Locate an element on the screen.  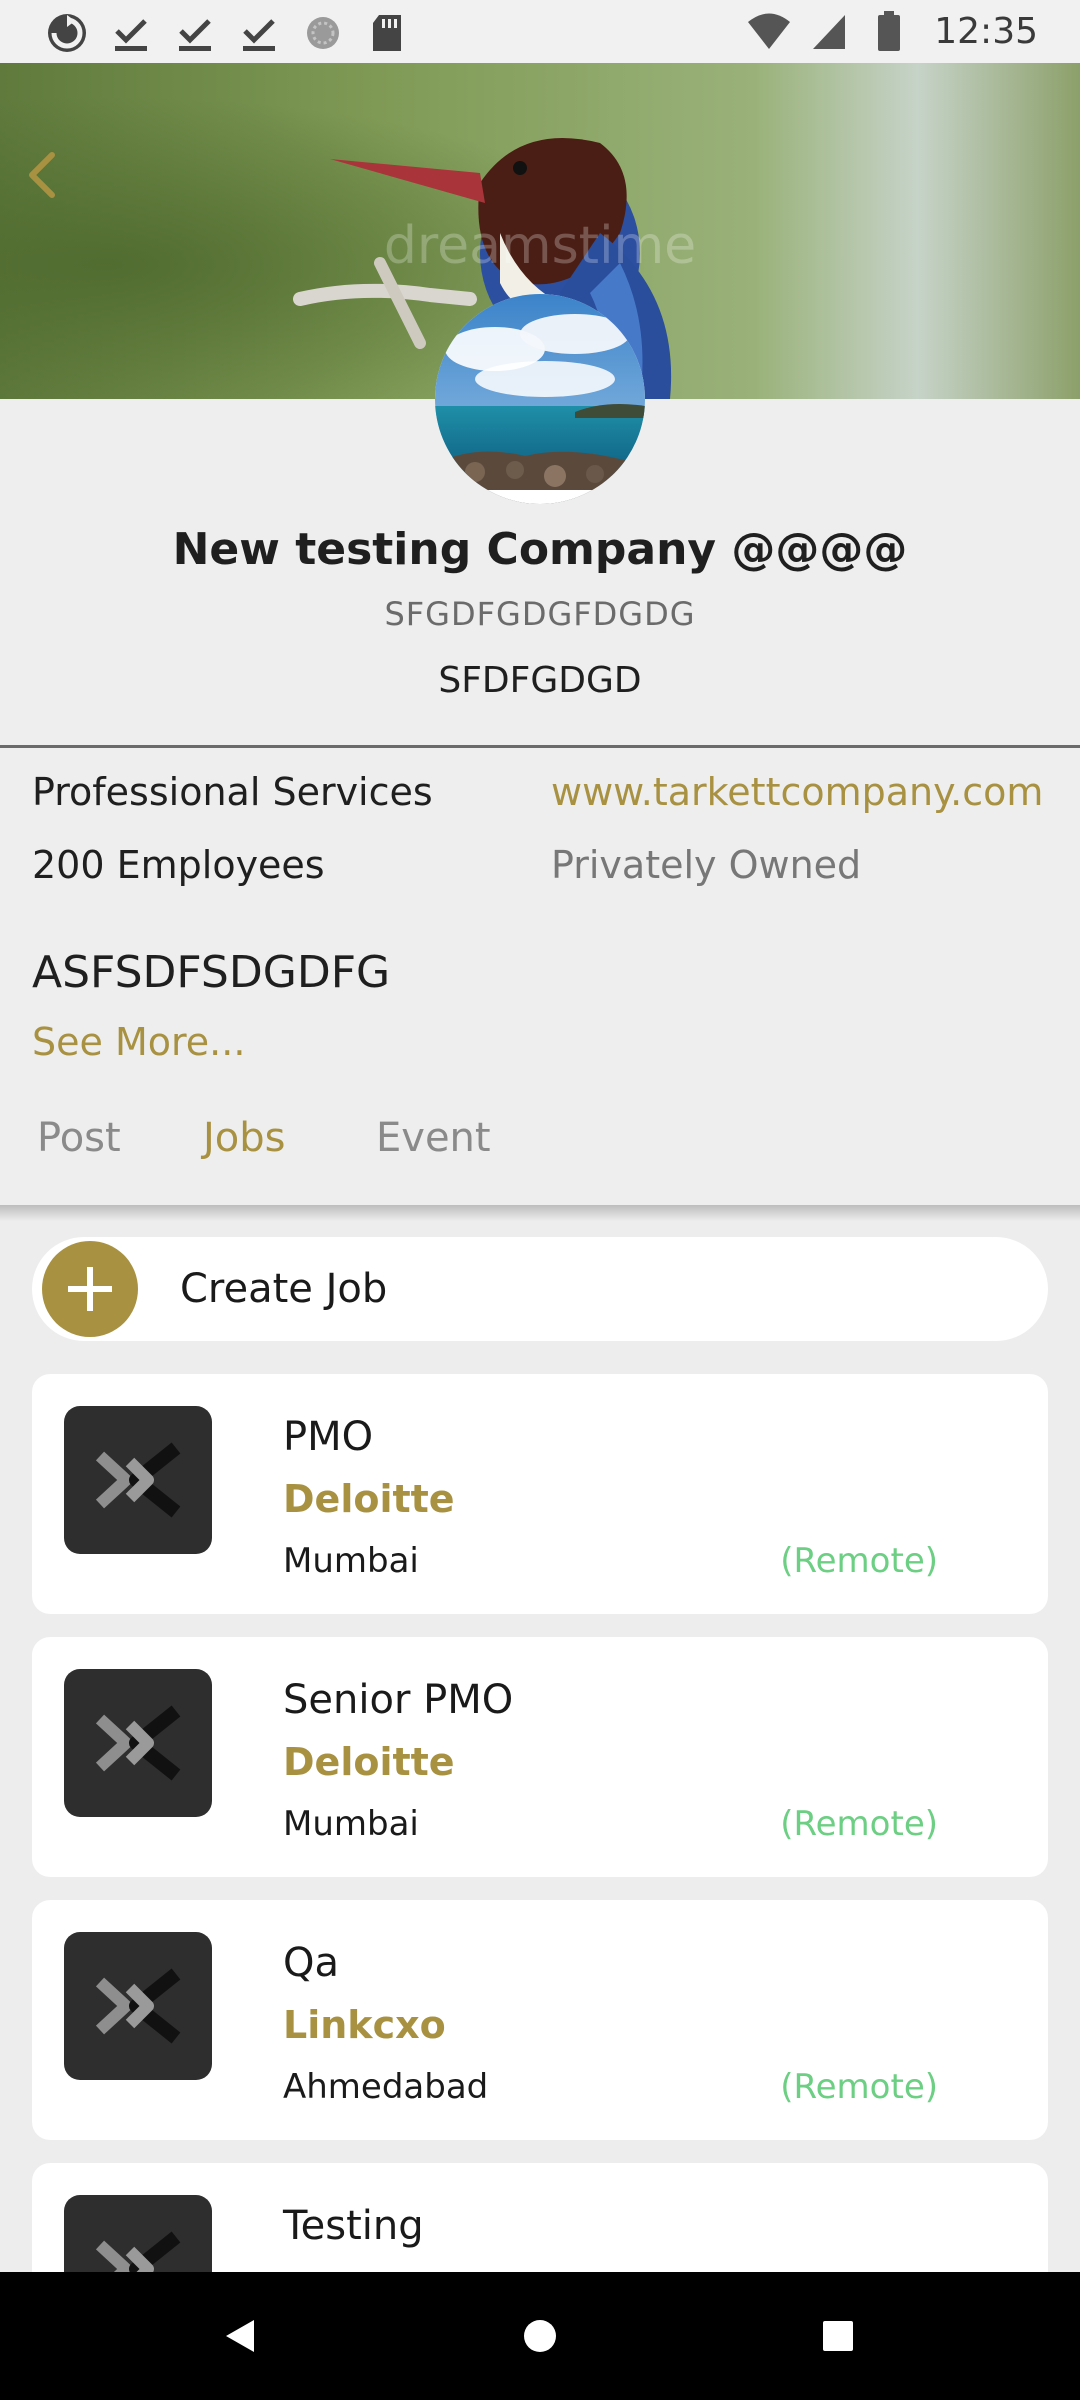
company-avatar is located at coordinates (540, 399).